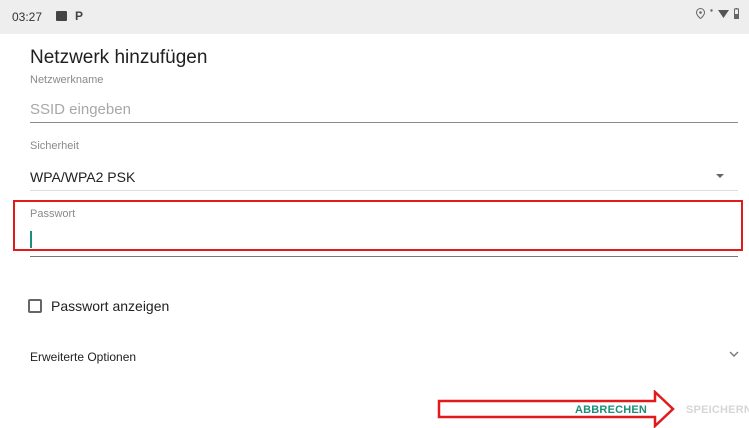 The height and width of the screenshot is (428, 749). Describe the element at coordinates (700, 13) in the screenshot. I see `location-icon` at that location.